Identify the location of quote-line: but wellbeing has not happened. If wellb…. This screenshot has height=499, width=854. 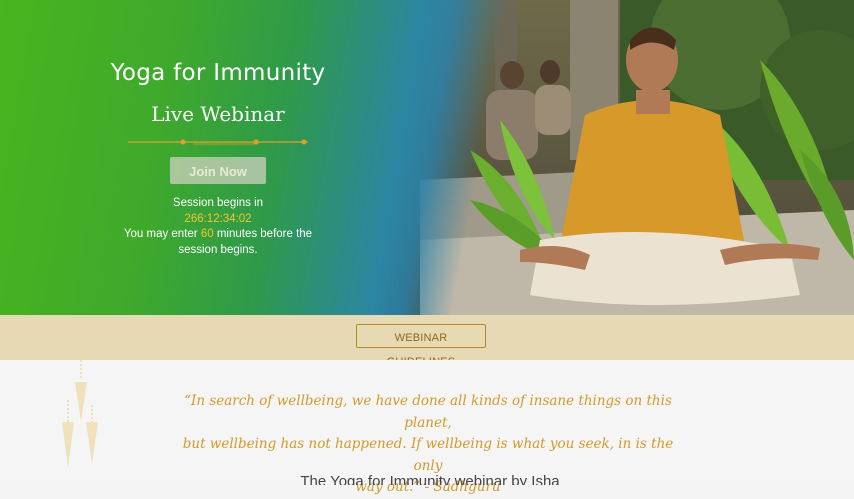
(428, 455).